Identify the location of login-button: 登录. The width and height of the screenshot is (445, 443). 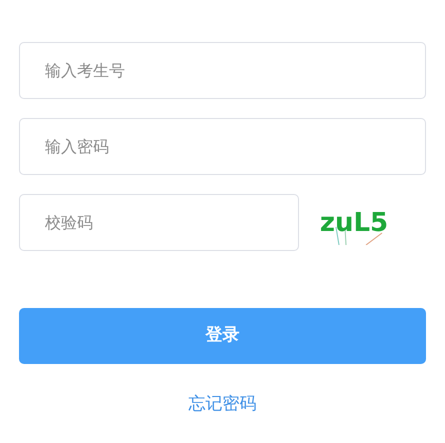
(222, 336).